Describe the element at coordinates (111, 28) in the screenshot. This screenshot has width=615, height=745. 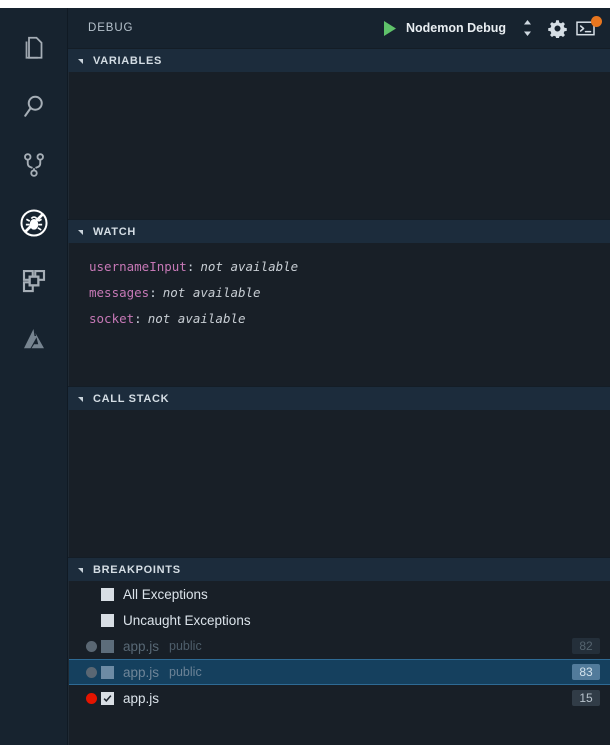
I see `page-title: DEBUG` at that location.